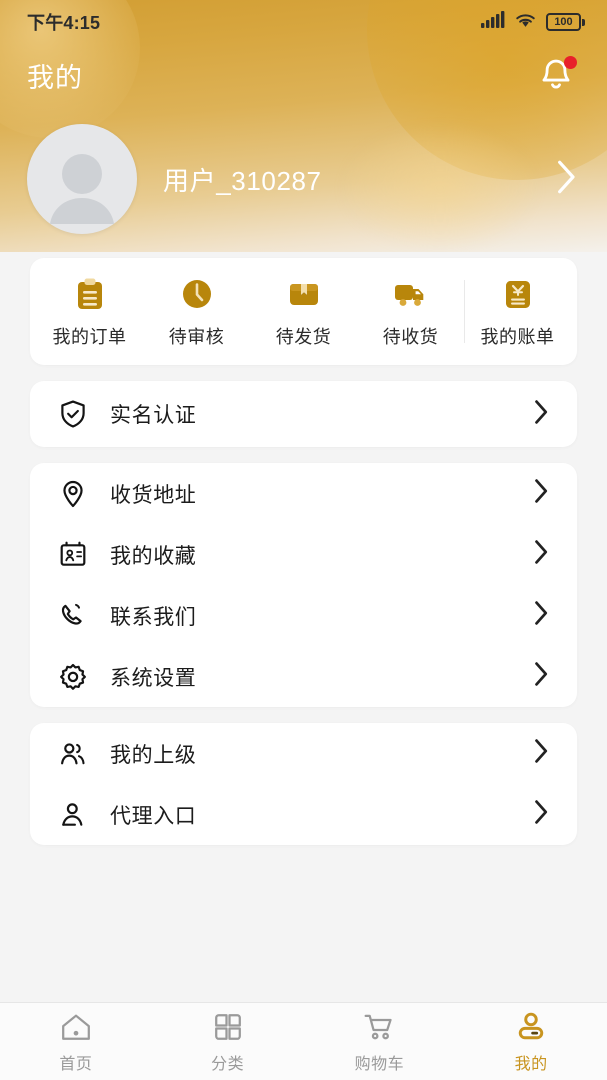  I want to click on user-icon, so click(75, 815).